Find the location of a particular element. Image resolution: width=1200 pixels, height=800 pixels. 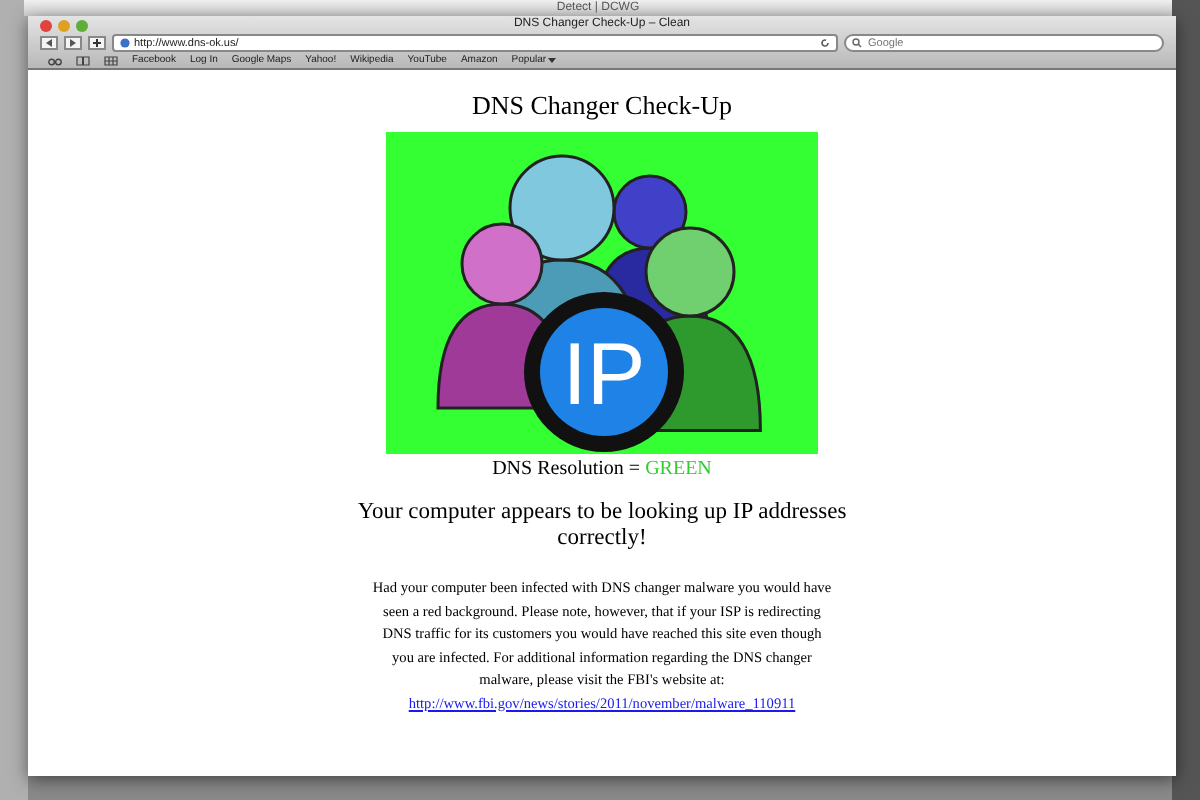

dns-result: DNS Resolution = GREEN is located at coordinates (602, 469).